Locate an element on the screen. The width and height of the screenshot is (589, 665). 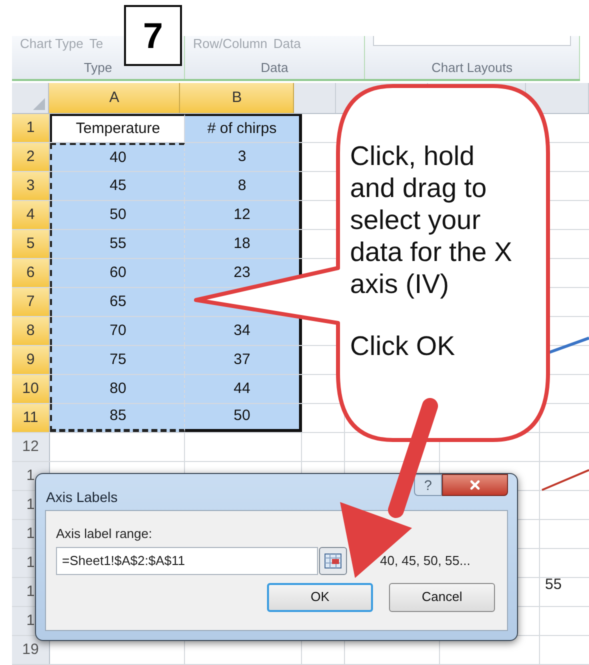
row-header: 6 is located at coordinates (31, 273).